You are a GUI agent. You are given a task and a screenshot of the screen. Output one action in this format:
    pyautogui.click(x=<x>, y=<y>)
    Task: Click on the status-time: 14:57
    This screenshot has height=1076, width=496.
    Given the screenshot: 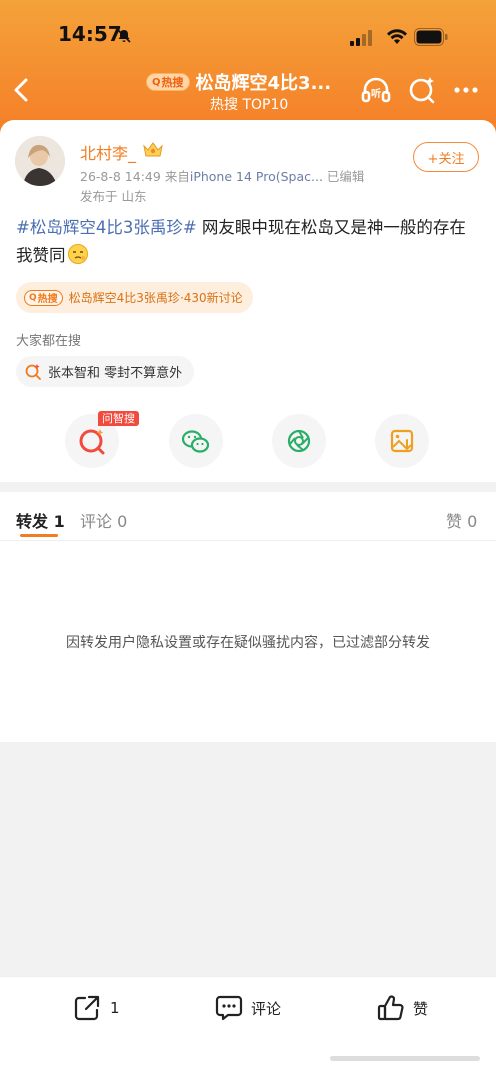 What is the action you would take?
    pyautogui.click(x=90, y=34)
    